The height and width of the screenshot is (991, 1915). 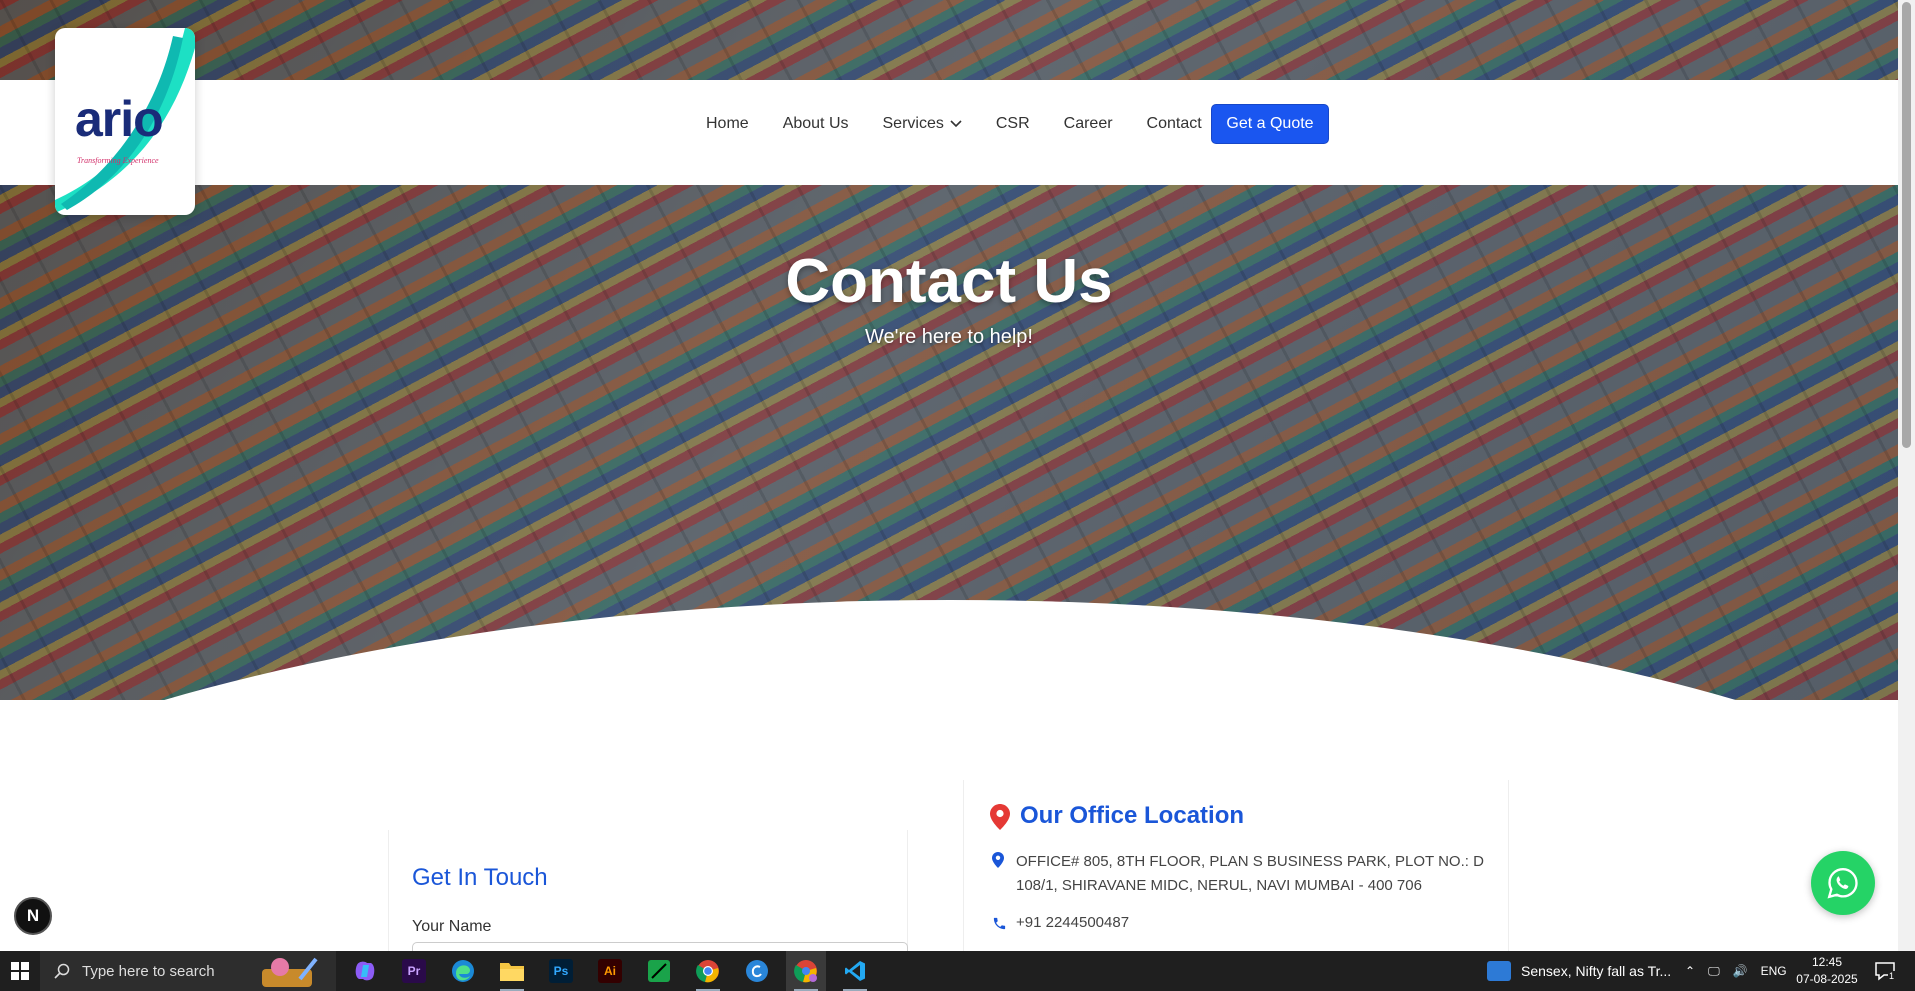 I want to click on sheets-icon, so click(x=659, y=971).